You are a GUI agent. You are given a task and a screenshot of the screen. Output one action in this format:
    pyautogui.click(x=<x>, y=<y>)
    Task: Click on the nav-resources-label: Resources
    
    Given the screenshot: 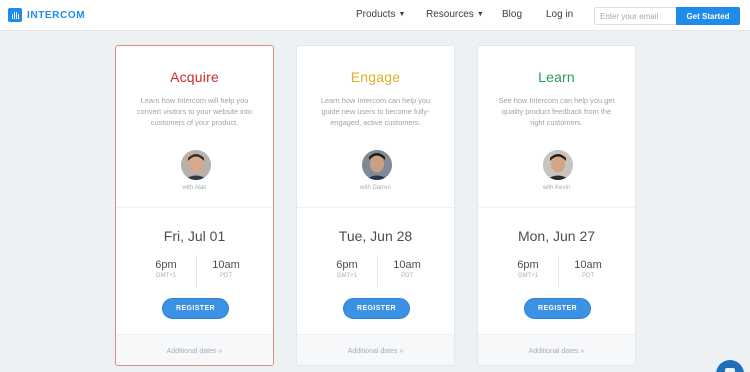 What is the action you would take?
    pyautogui.click(x=450, y=14)
    